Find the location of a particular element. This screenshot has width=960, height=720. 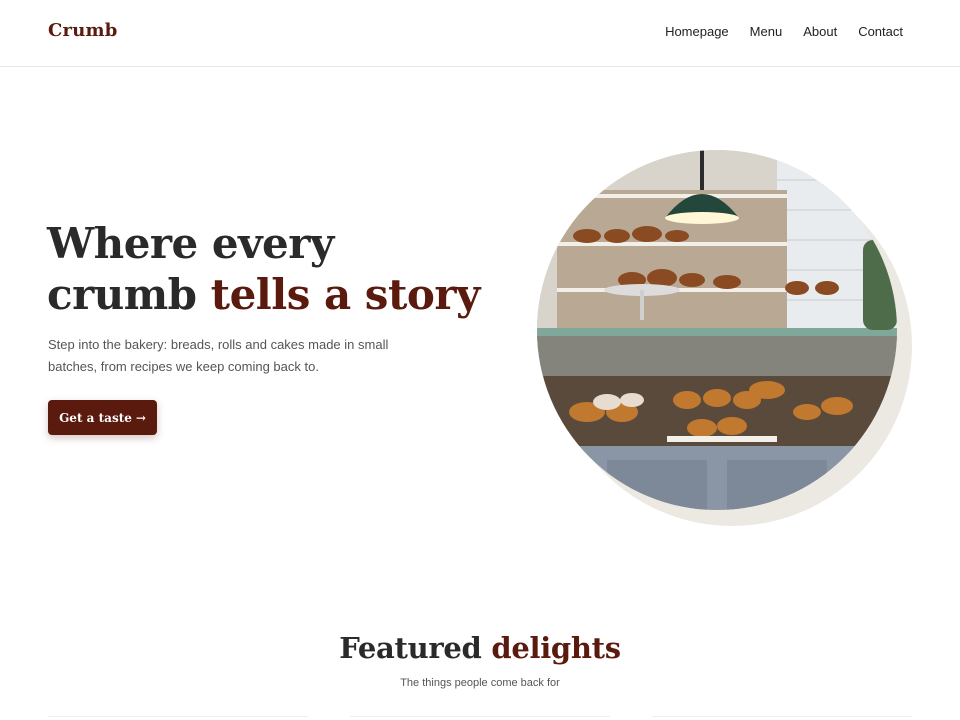

brand-logo: Crumb is located at coordinates (83, 30).